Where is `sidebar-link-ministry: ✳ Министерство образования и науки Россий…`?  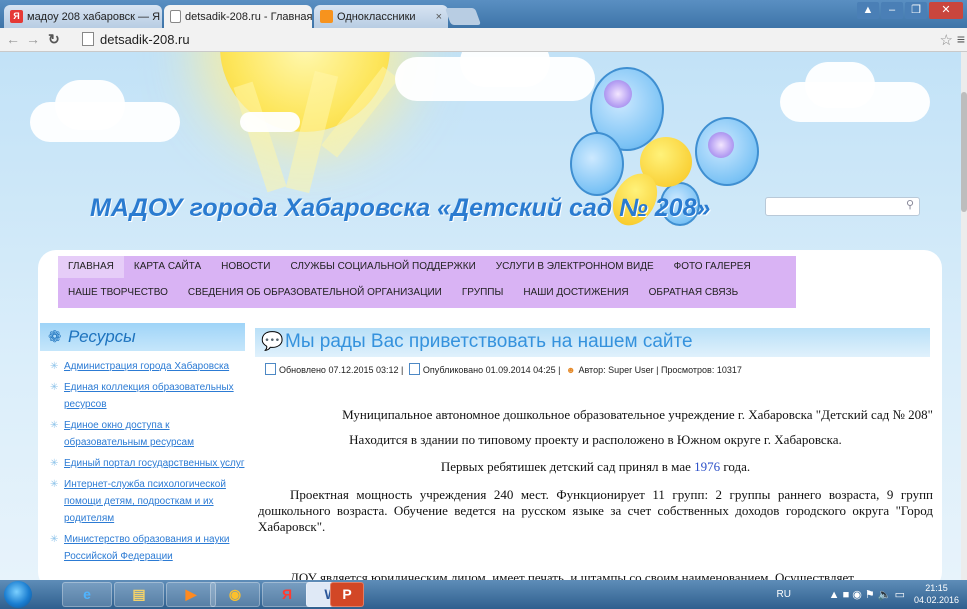
sidebar-link-ministry: ✳ Министерство образования и науки Россий… is located at coordinates (142, 548).